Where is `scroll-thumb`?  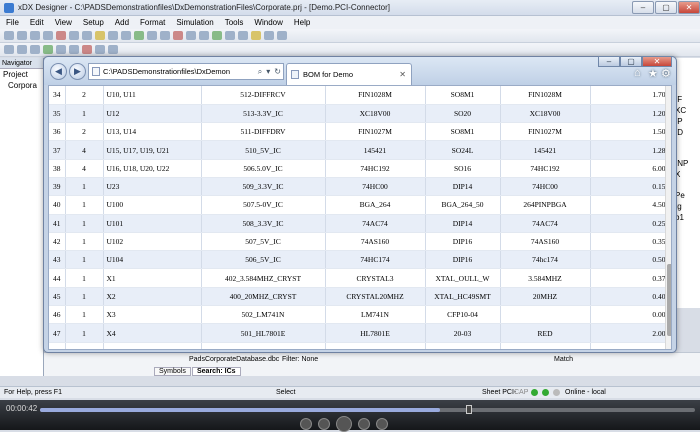
scroll-thumb is located at coordinates (669, 300).